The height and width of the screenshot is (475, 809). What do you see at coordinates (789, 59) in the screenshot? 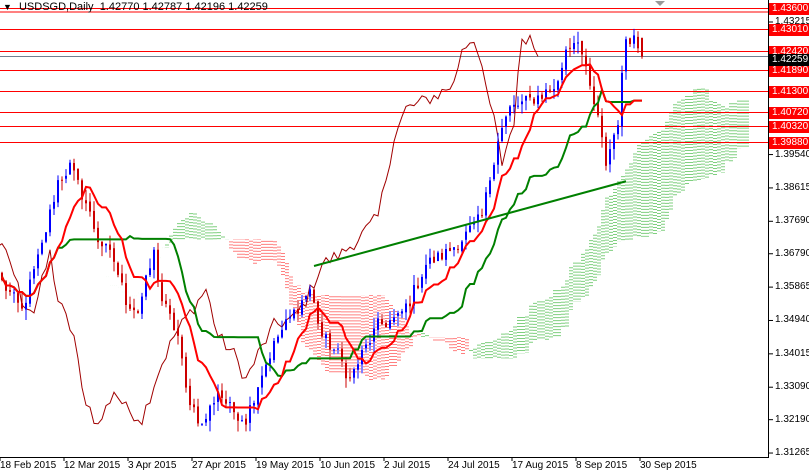
I see `current-price-label: 1.42259` at bounding box center [789, 59].